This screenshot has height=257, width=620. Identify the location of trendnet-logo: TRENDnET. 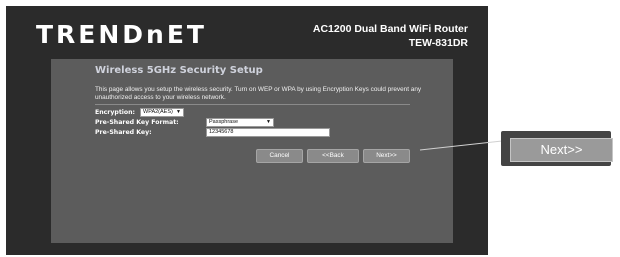
(121, 34).